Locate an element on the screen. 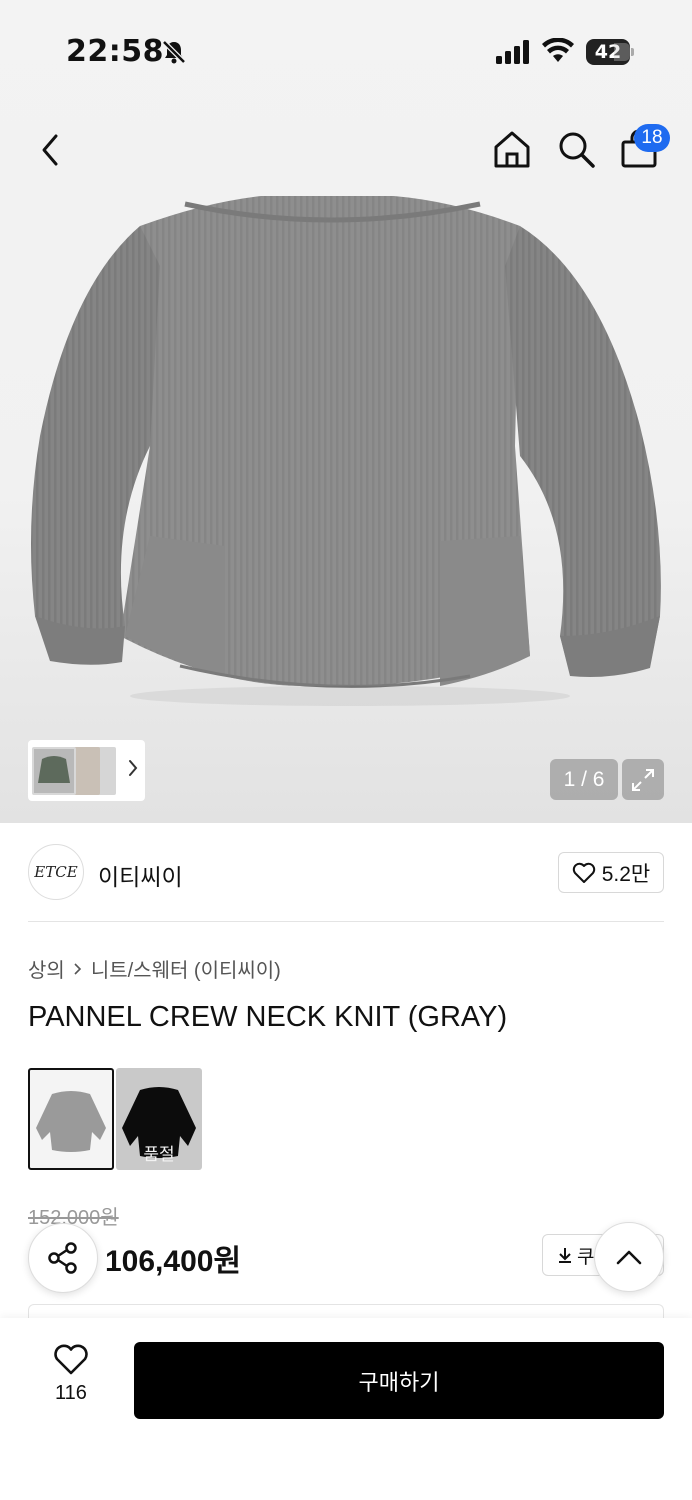  brand-like-button: 5.2만 is located at coordinates (611, 872).